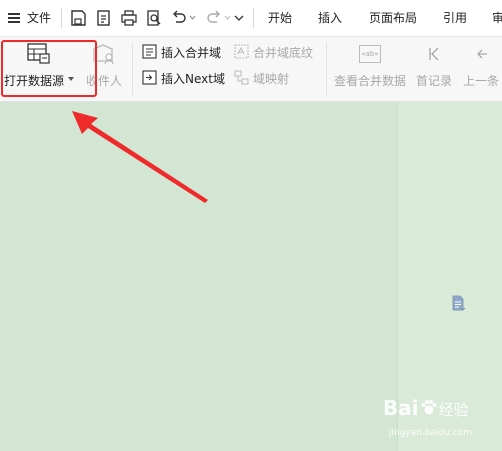 This screenshot has height=451, width=502. I want to click on merge-field-shading-button: 合并域底纹, so click(276, 52).